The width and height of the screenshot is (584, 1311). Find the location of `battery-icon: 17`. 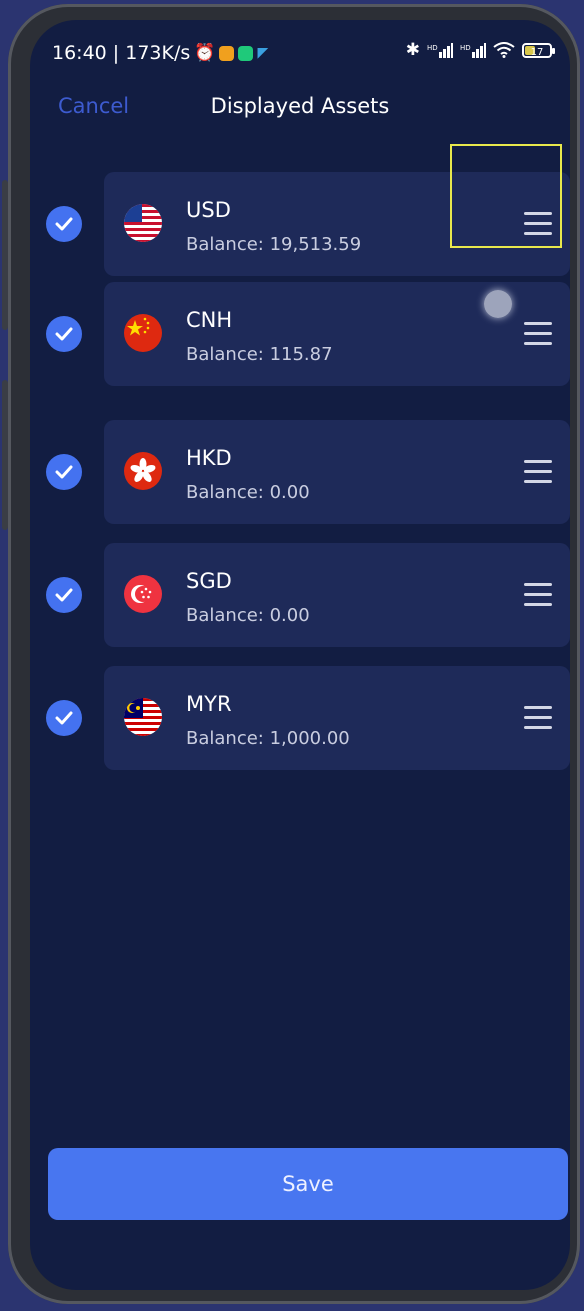

battery-icon: 17 is located at coordinates (538, 50).